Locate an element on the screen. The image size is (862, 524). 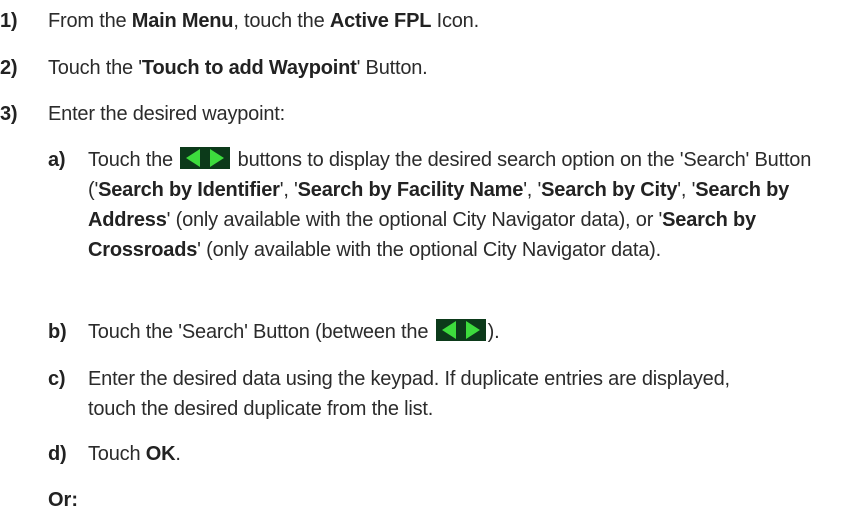
bold-term: Search by Identifier is located at coordinates (189, 190).